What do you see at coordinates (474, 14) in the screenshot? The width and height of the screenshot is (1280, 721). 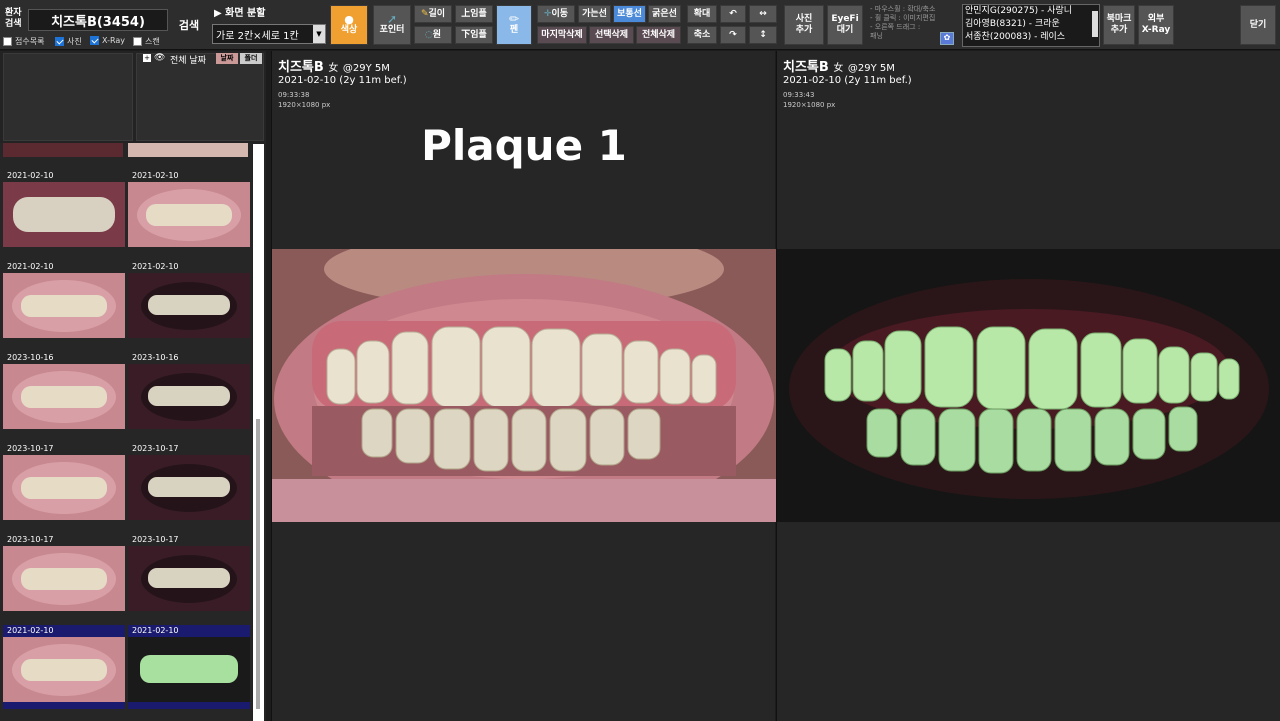 I see `upper-implant-button: 上임플` at bounding box center [474, 14].